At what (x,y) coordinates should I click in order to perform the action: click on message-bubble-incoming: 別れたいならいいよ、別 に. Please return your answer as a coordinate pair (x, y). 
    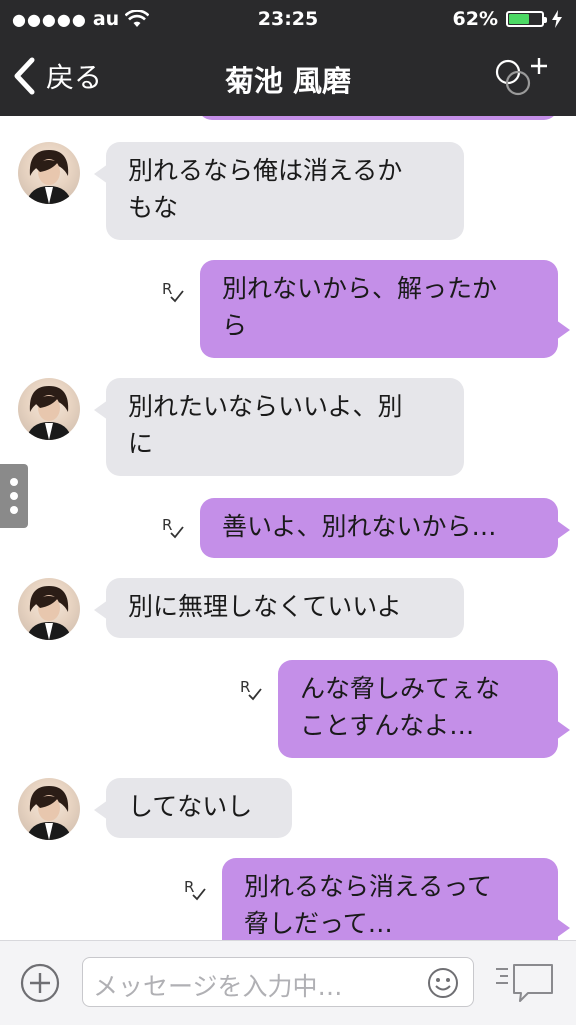
    Looking at the image, I should click on (279, 427).